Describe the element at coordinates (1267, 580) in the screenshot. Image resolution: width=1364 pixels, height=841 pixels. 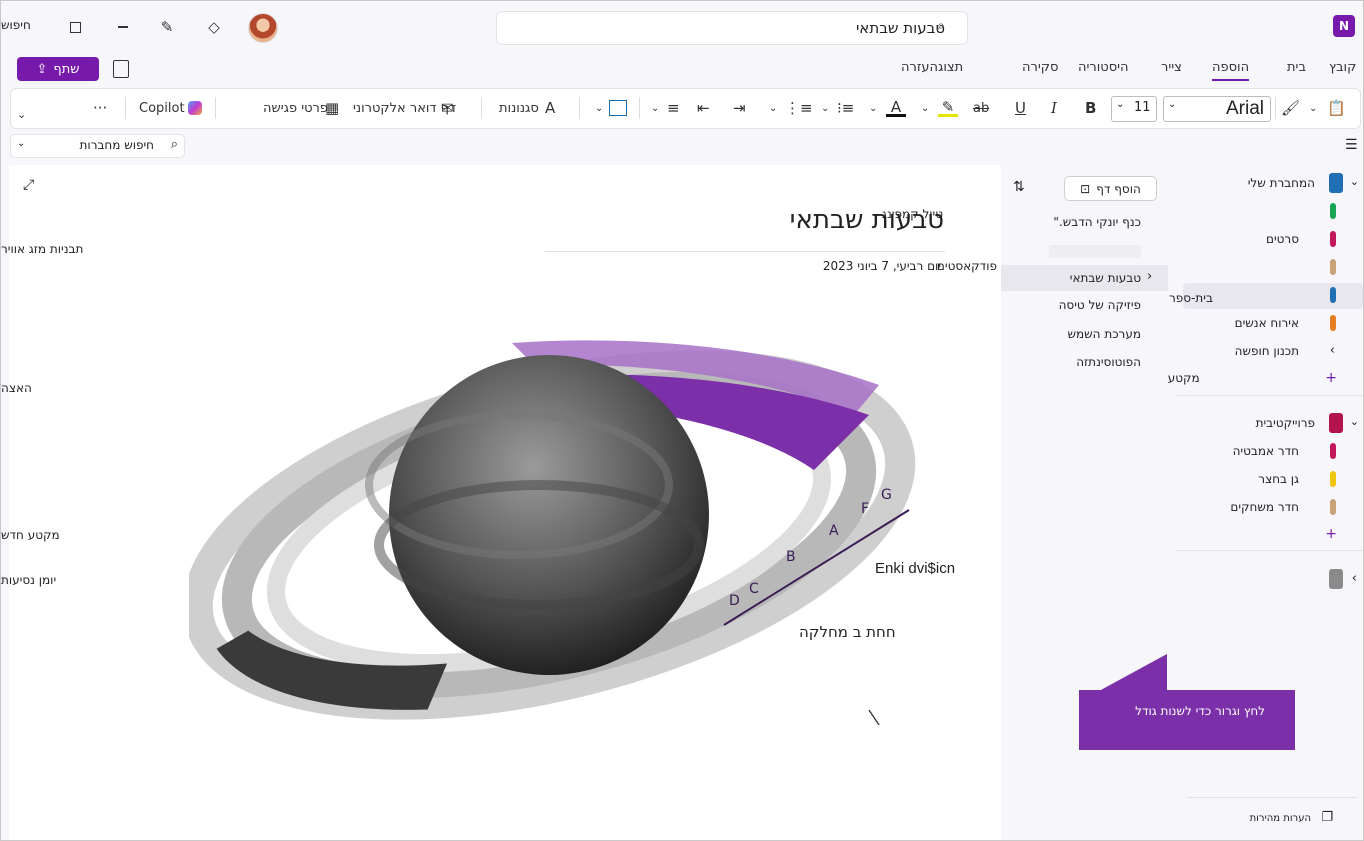
I see `notebook-item: ›` at that location.